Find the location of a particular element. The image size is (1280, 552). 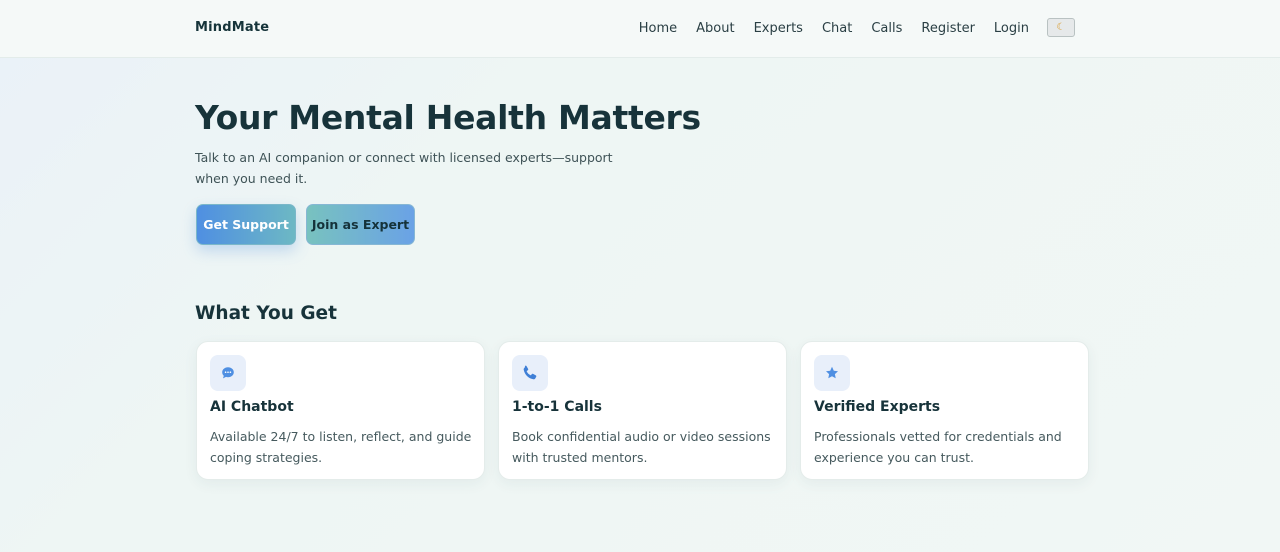

nav-link-chat: Chat is located at coordinates (837, 28).